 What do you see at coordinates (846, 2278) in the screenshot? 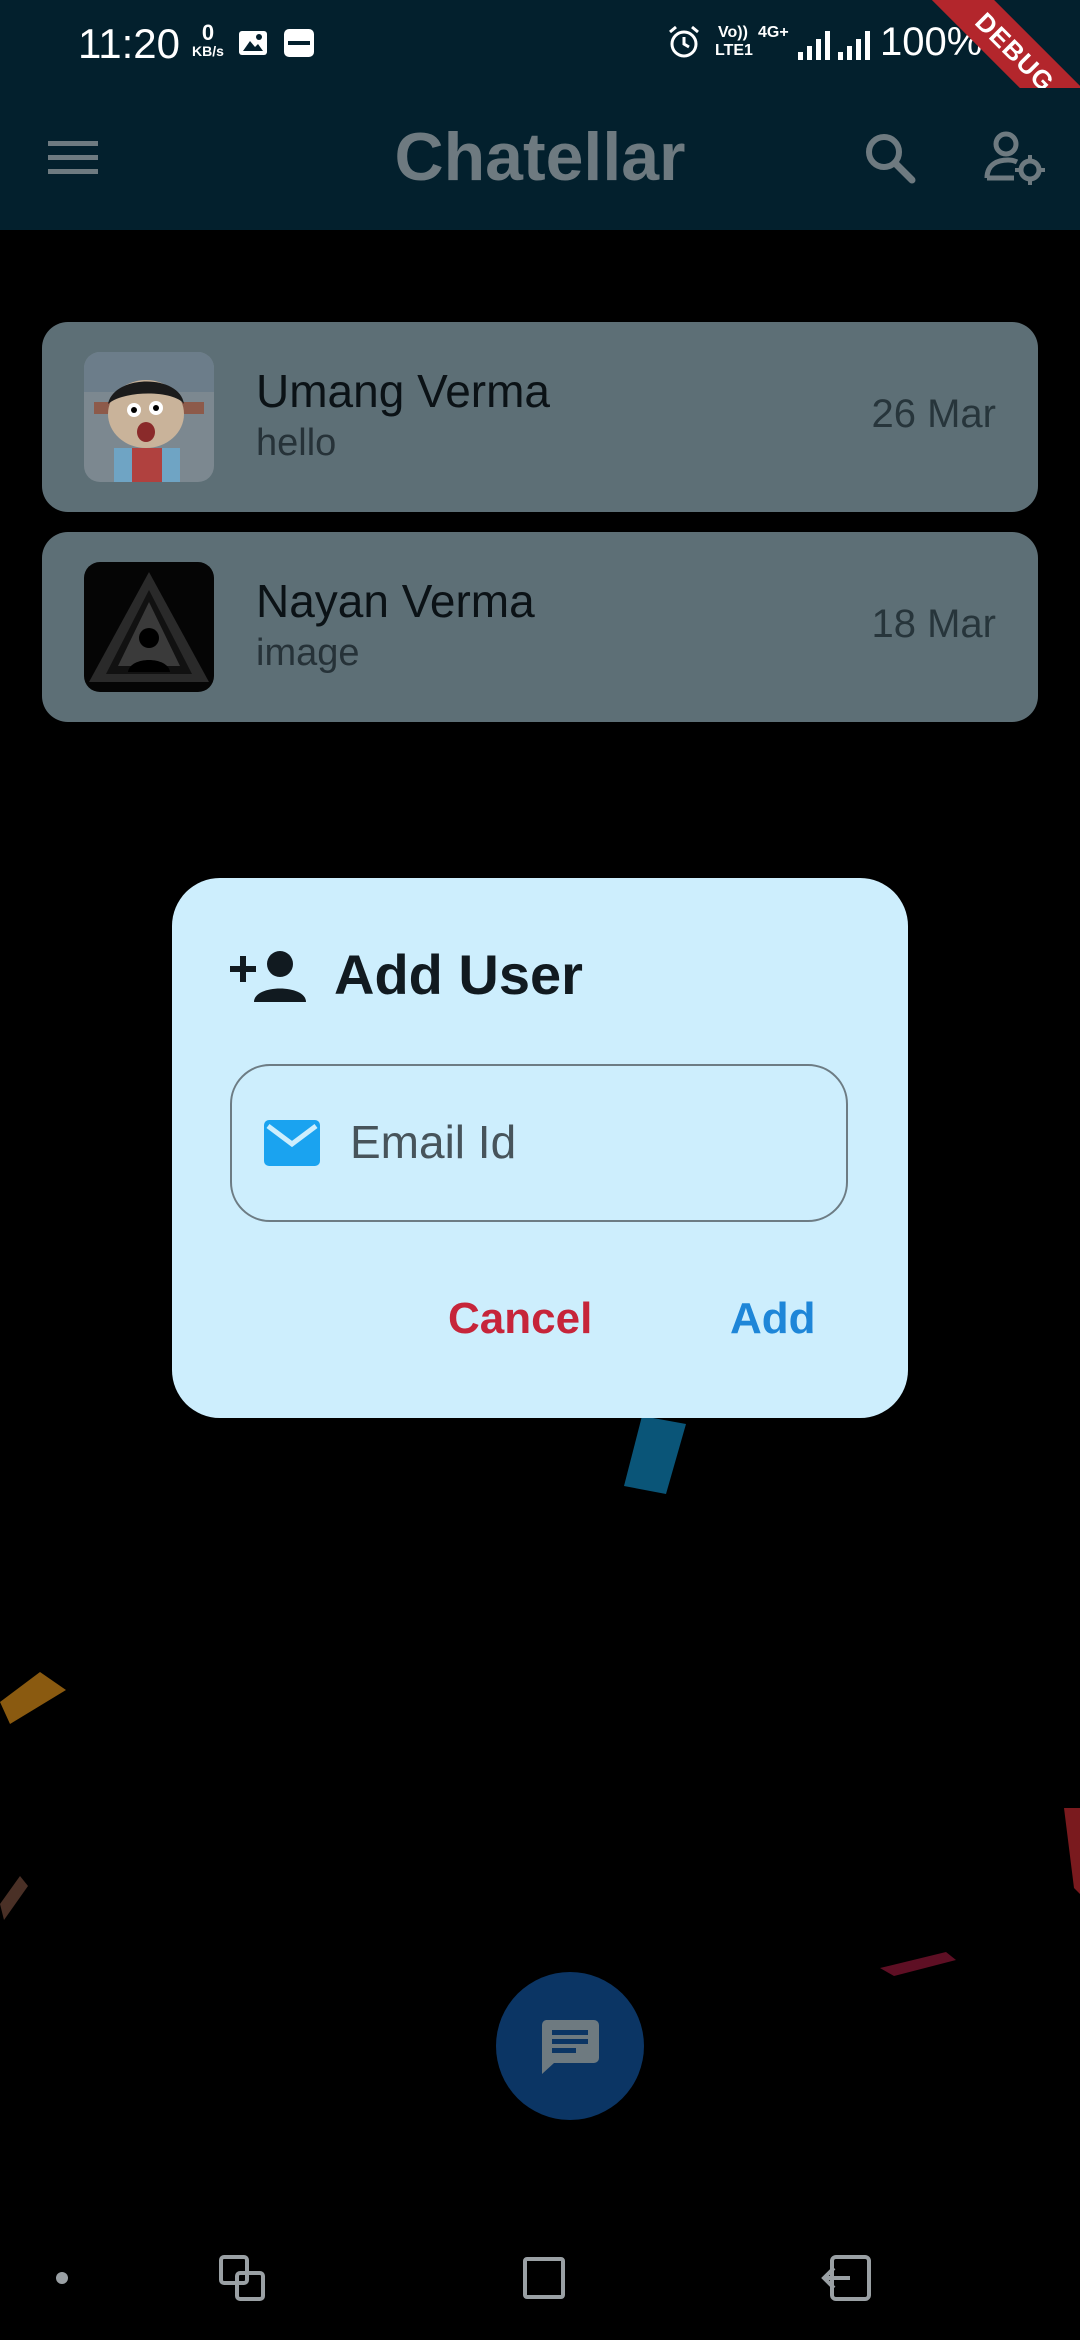
I see `back-icon` at bounding box center [846, 2278].